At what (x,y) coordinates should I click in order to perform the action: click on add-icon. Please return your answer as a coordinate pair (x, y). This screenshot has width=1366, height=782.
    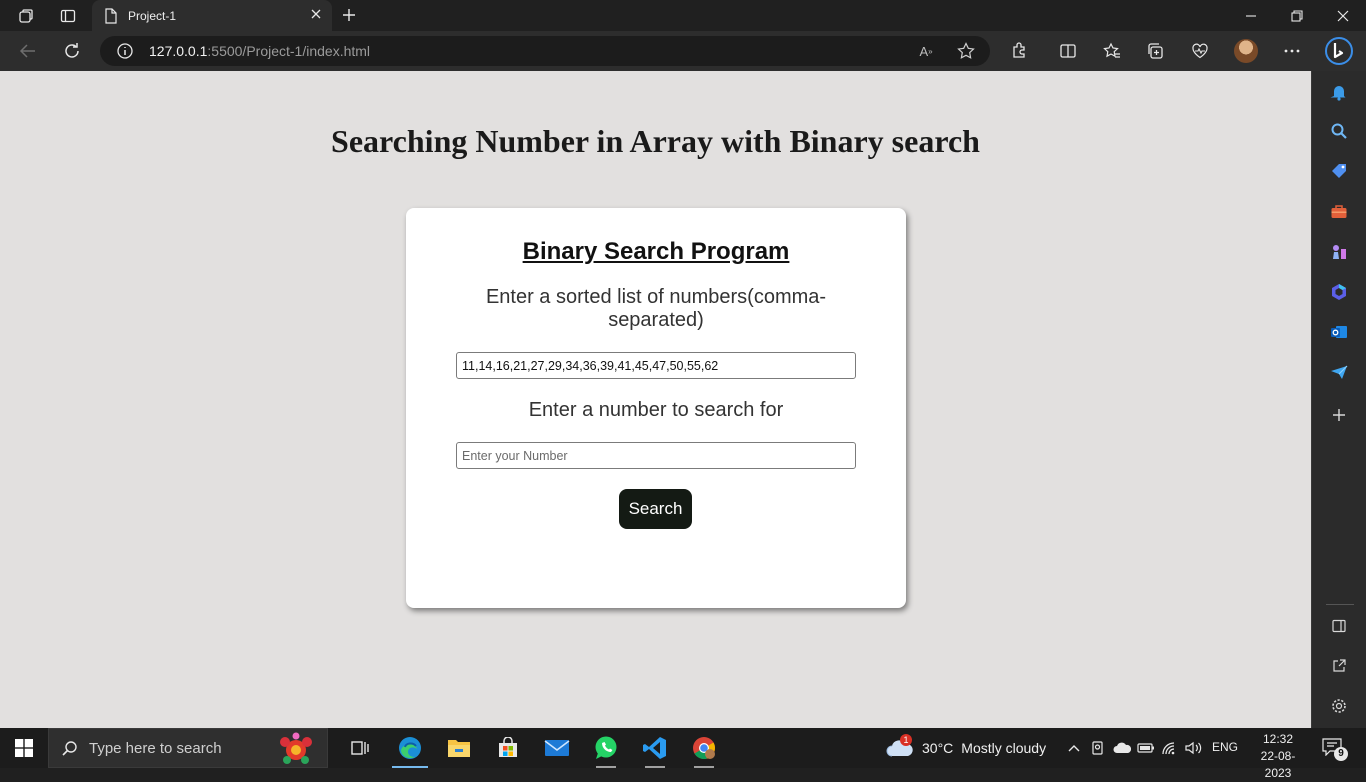
    Looking at the image, I should click on (1339, 415).